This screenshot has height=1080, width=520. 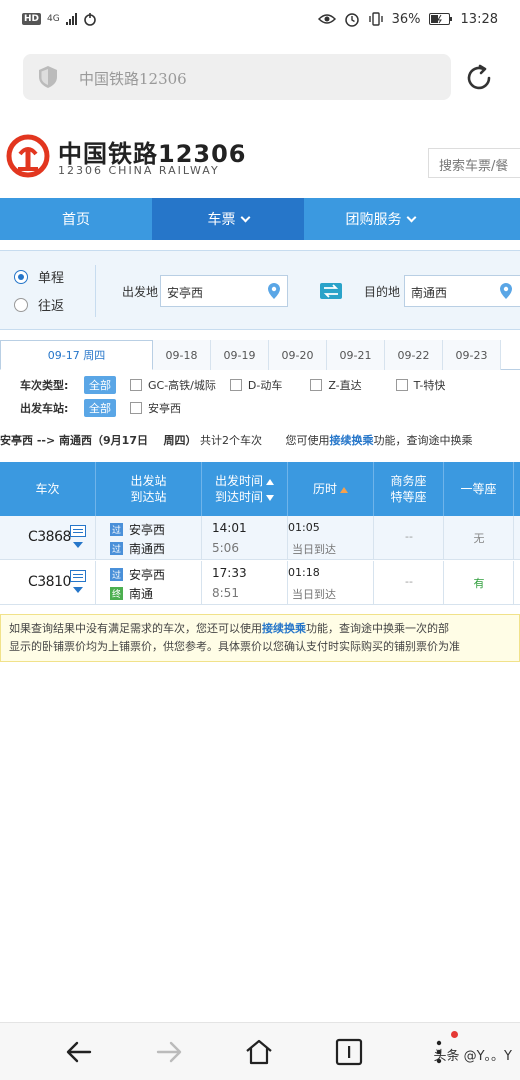 What do you see at coordinates (304, 527) in the screenshot?
I see `duration: 01:05` at bounding box center [304, 527].